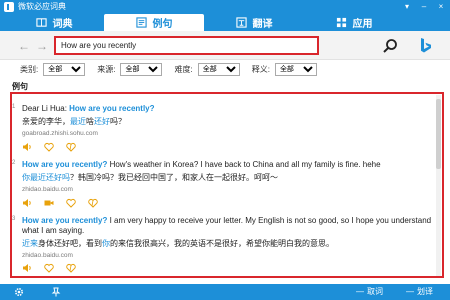 The width and height of the screenshot is (450, 300). What do you see at coordinates (42, 46) in the screenshot?
I see `forward-arrow-icon: →` at bounding box center [42, 46].